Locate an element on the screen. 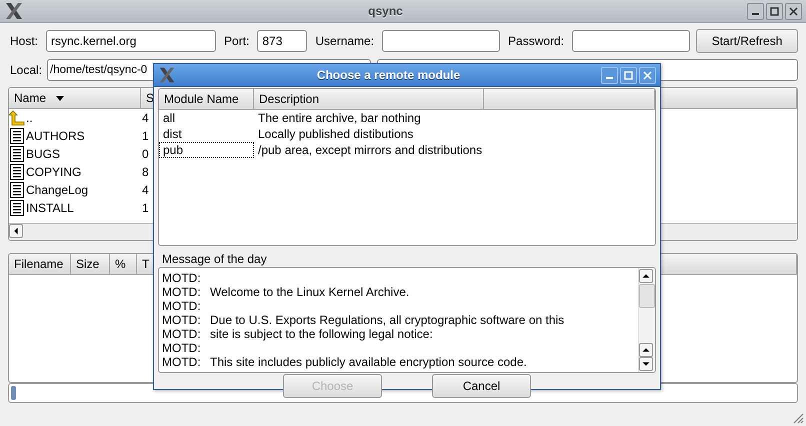 The image size is (806, 426). window-title: qsync is located at coordinates (385, 11).